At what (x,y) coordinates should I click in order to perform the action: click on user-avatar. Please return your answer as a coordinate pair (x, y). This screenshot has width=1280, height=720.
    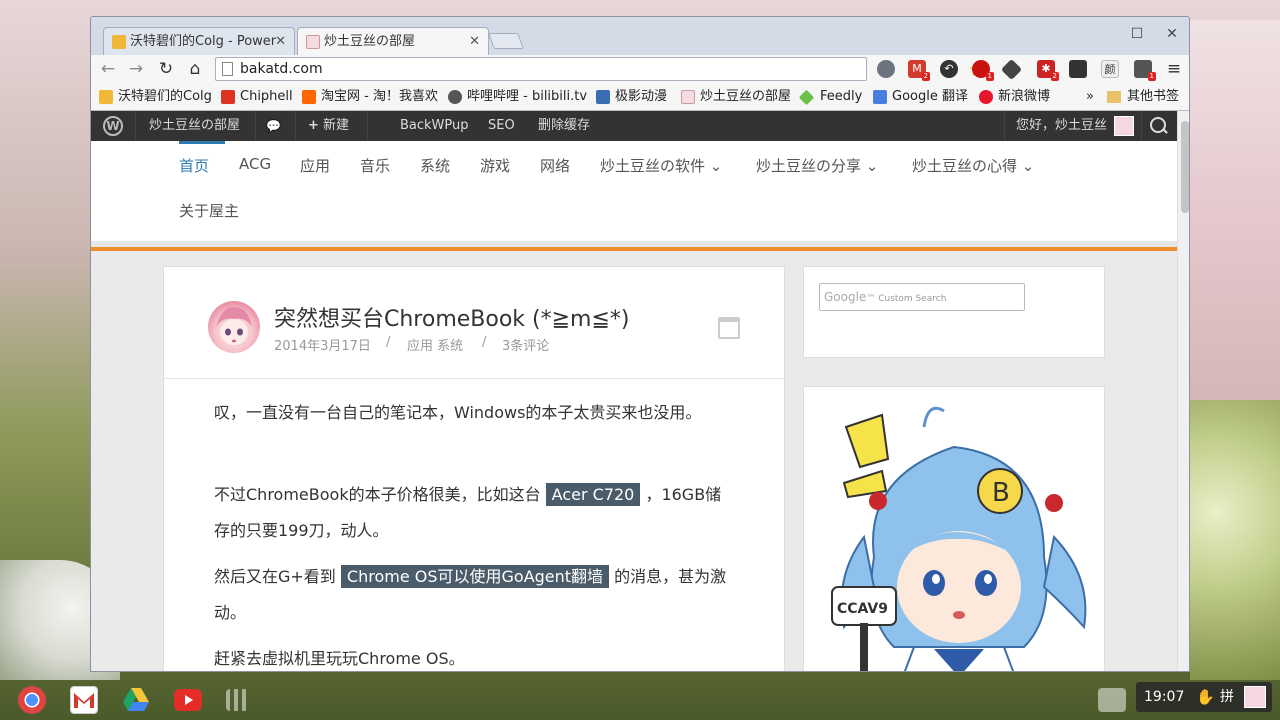
    Looking at the image, I should click on (1255, 697).